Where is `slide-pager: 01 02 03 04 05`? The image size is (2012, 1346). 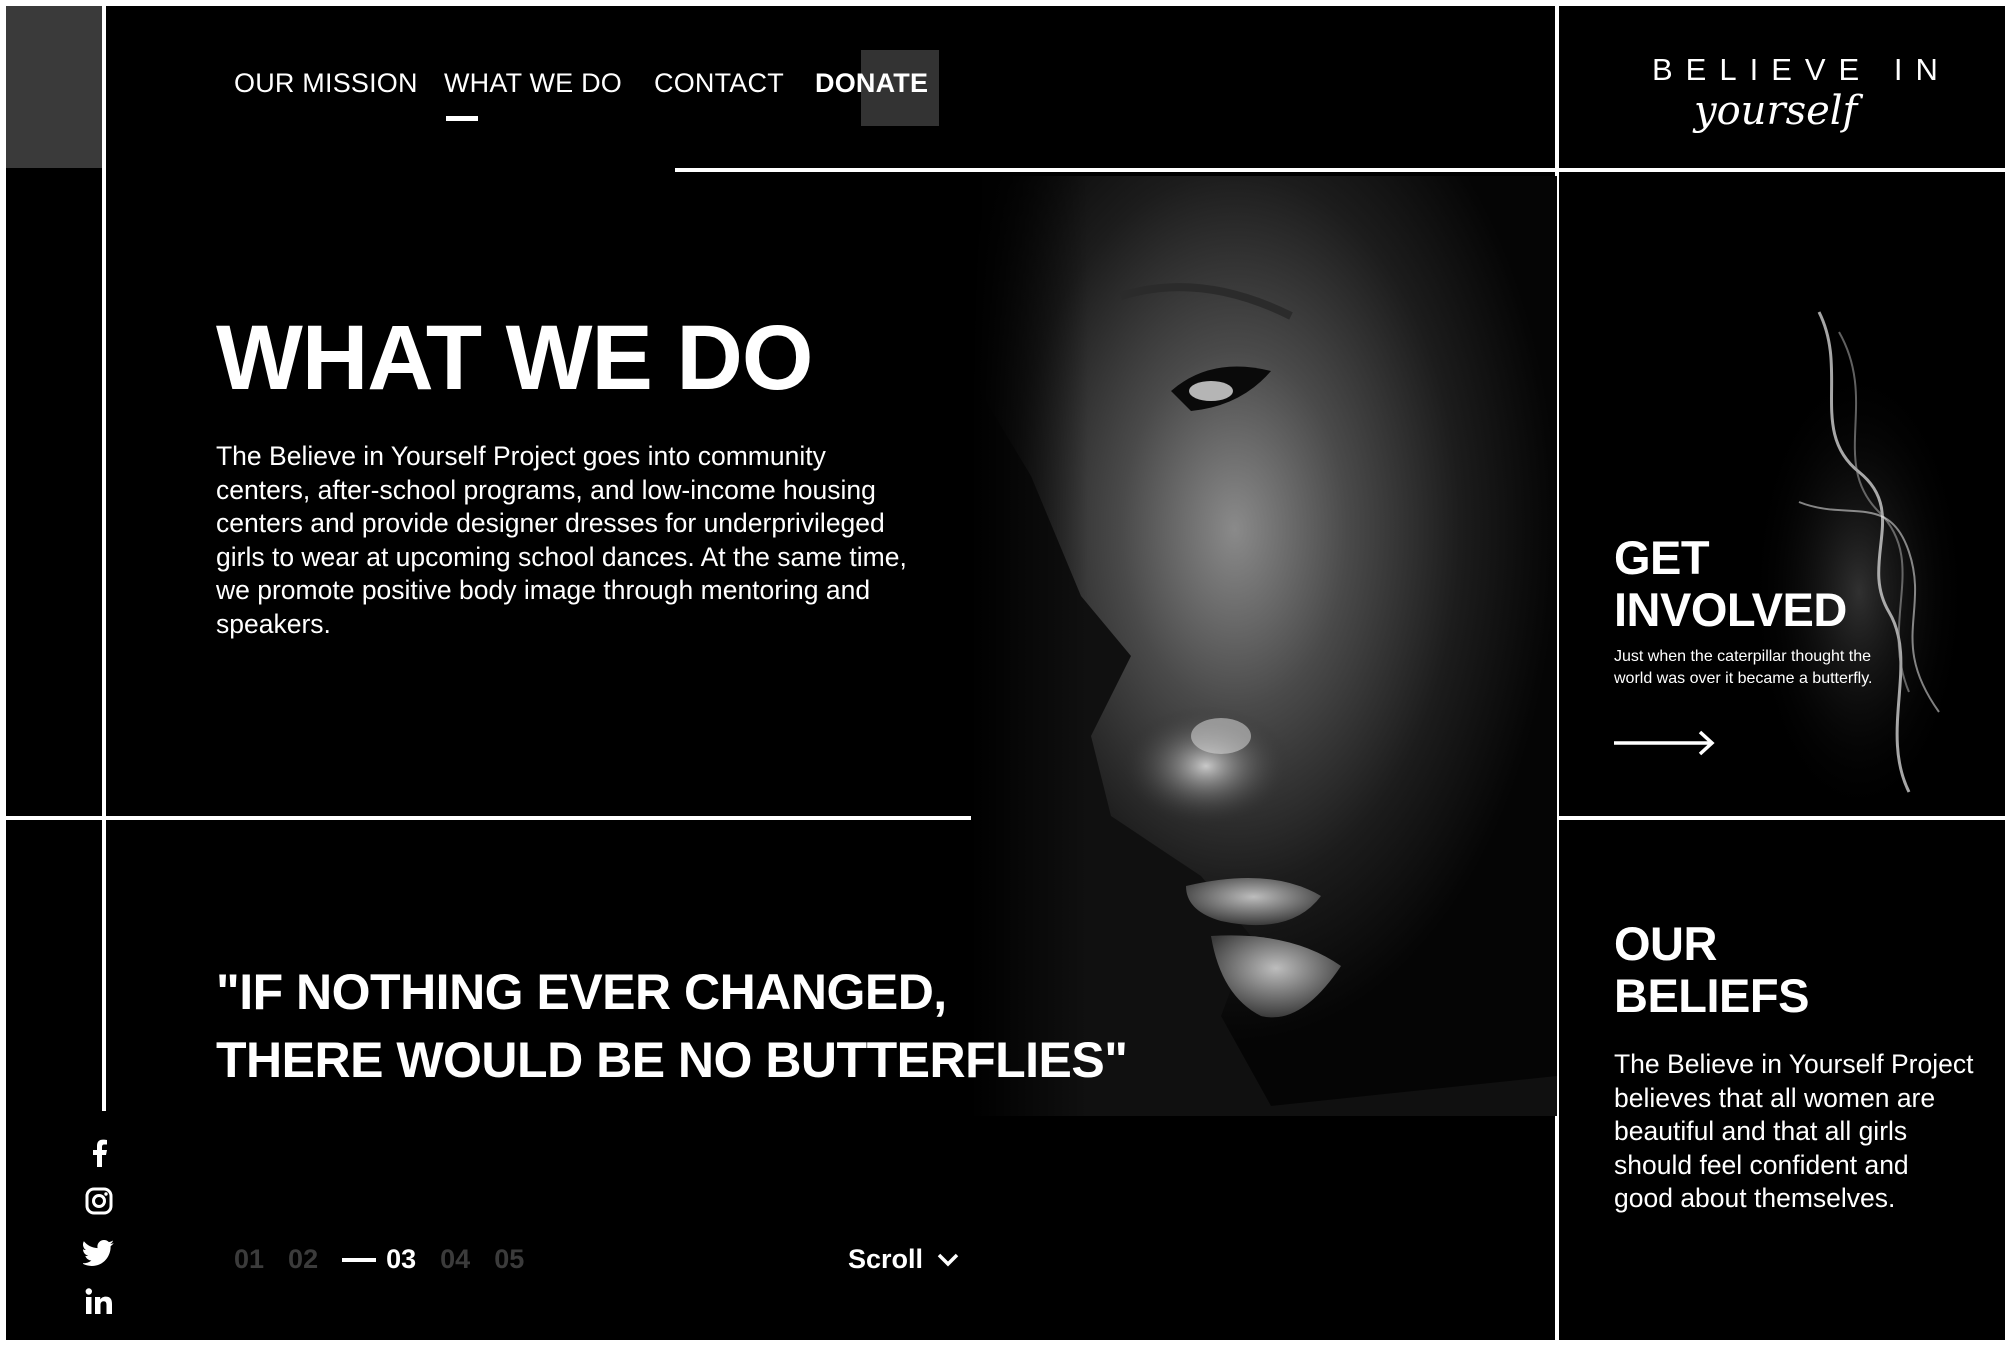
slide-pager: 01 02 03 04 05 is located at coordinates (391, 1259).